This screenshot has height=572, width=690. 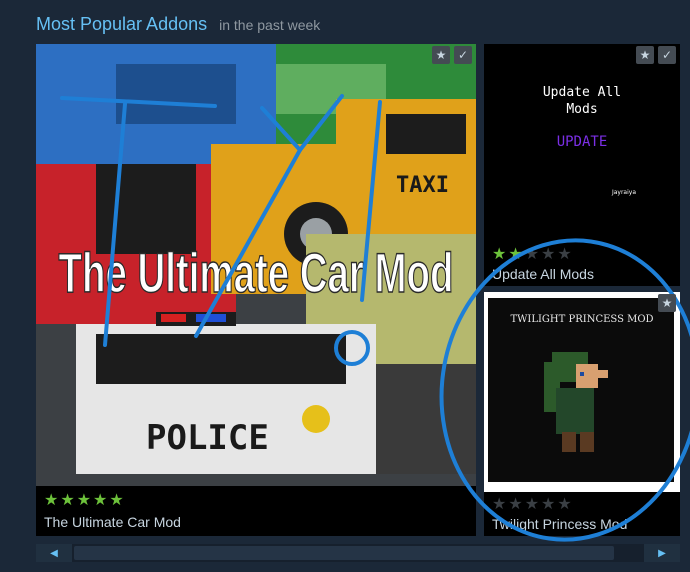 I want to click on addon-name: Update All Mods, so click(x=543, y=274).